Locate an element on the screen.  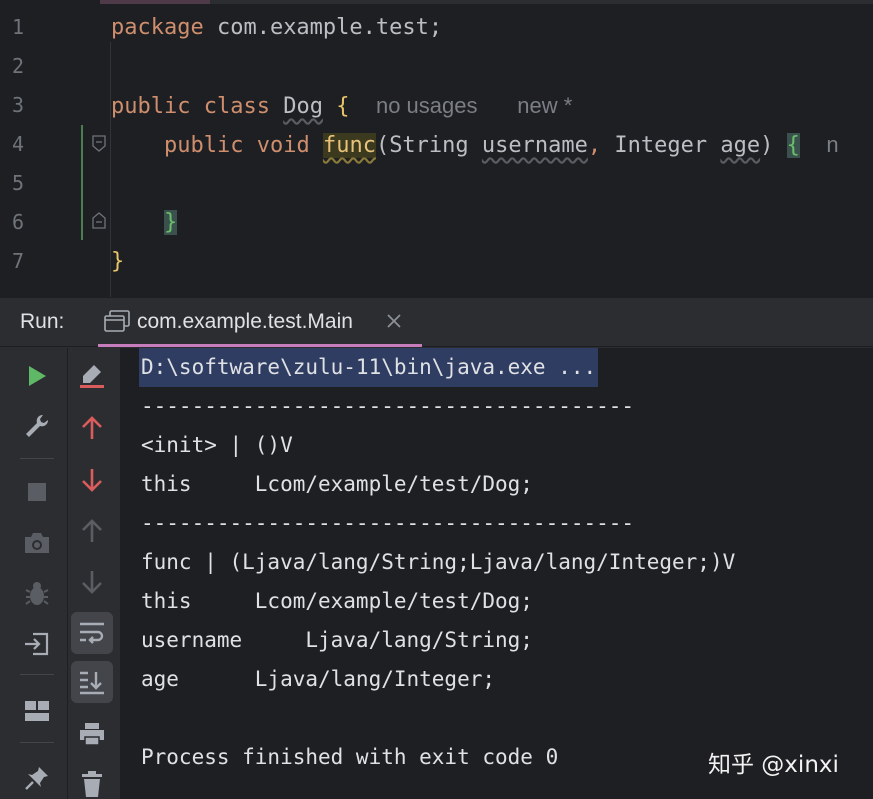
dump-threads-button is located at coordinates (37, 543).